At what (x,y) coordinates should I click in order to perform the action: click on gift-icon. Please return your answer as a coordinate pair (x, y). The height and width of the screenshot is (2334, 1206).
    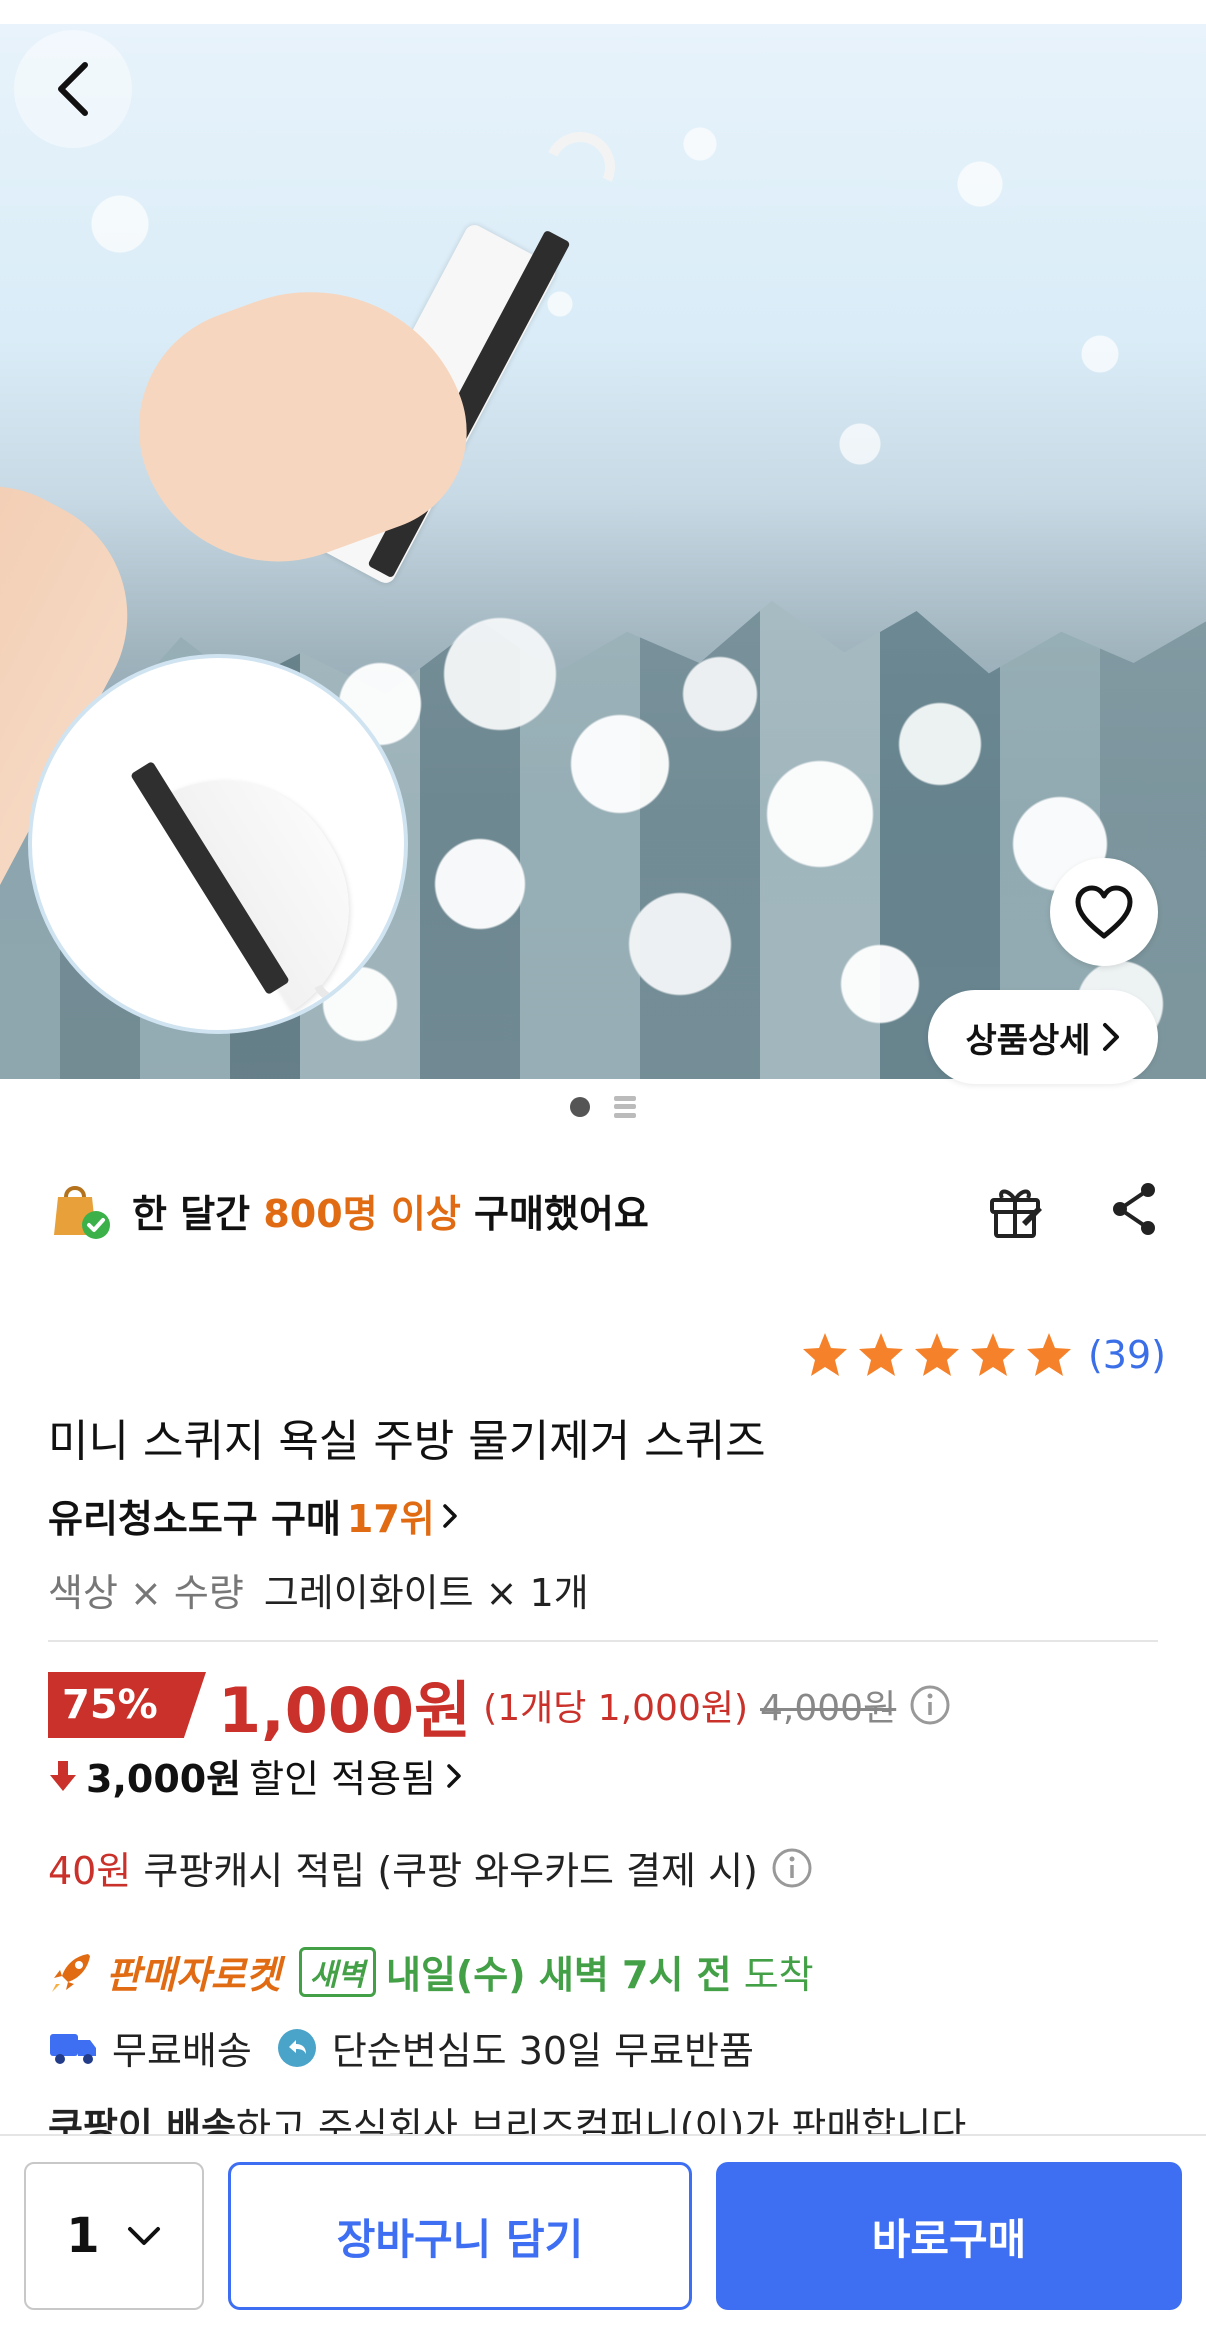
    Looking at the image, I should click on (1015, 1209).